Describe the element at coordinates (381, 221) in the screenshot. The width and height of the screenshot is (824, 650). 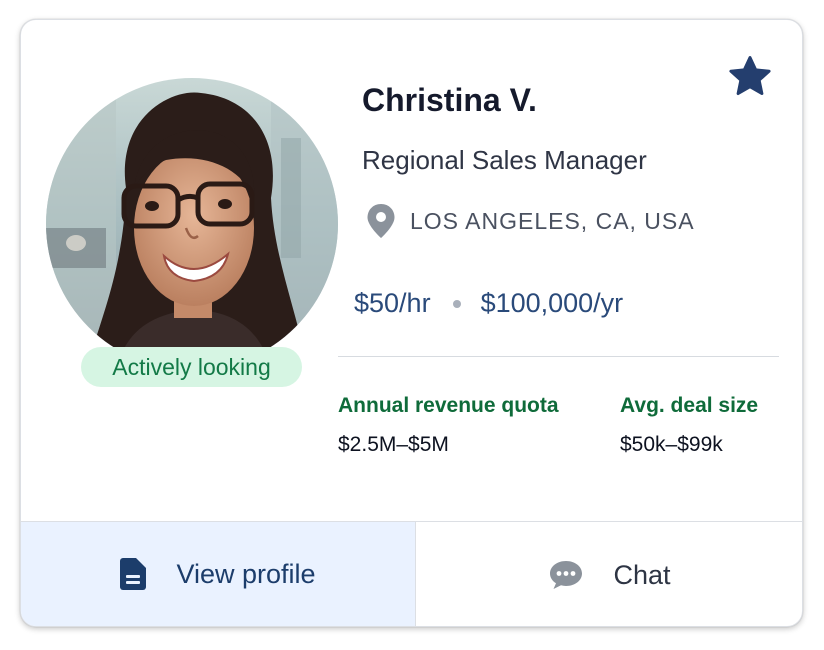
I see `map-pin-icon` at that location.